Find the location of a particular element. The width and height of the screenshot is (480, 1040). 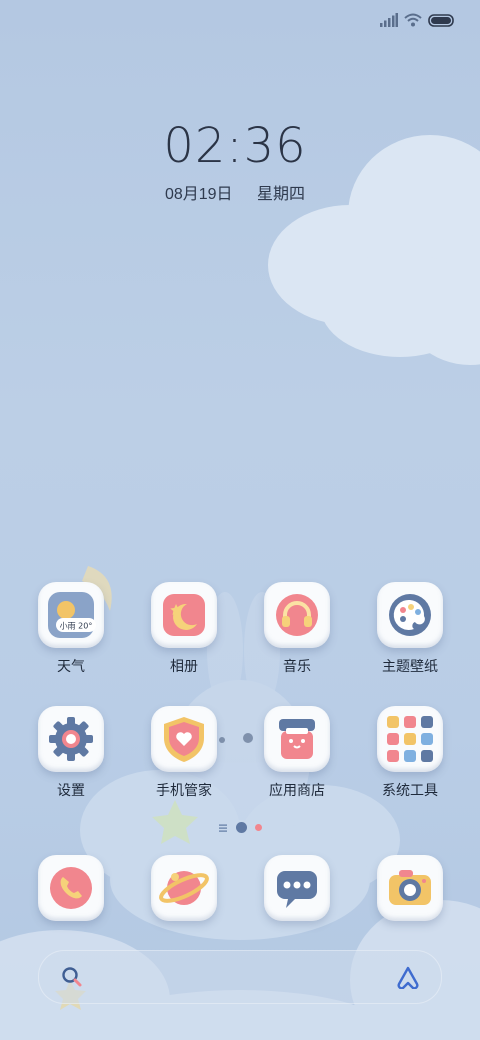

app-gallery: 相册 is located at coordinates (184, 629).